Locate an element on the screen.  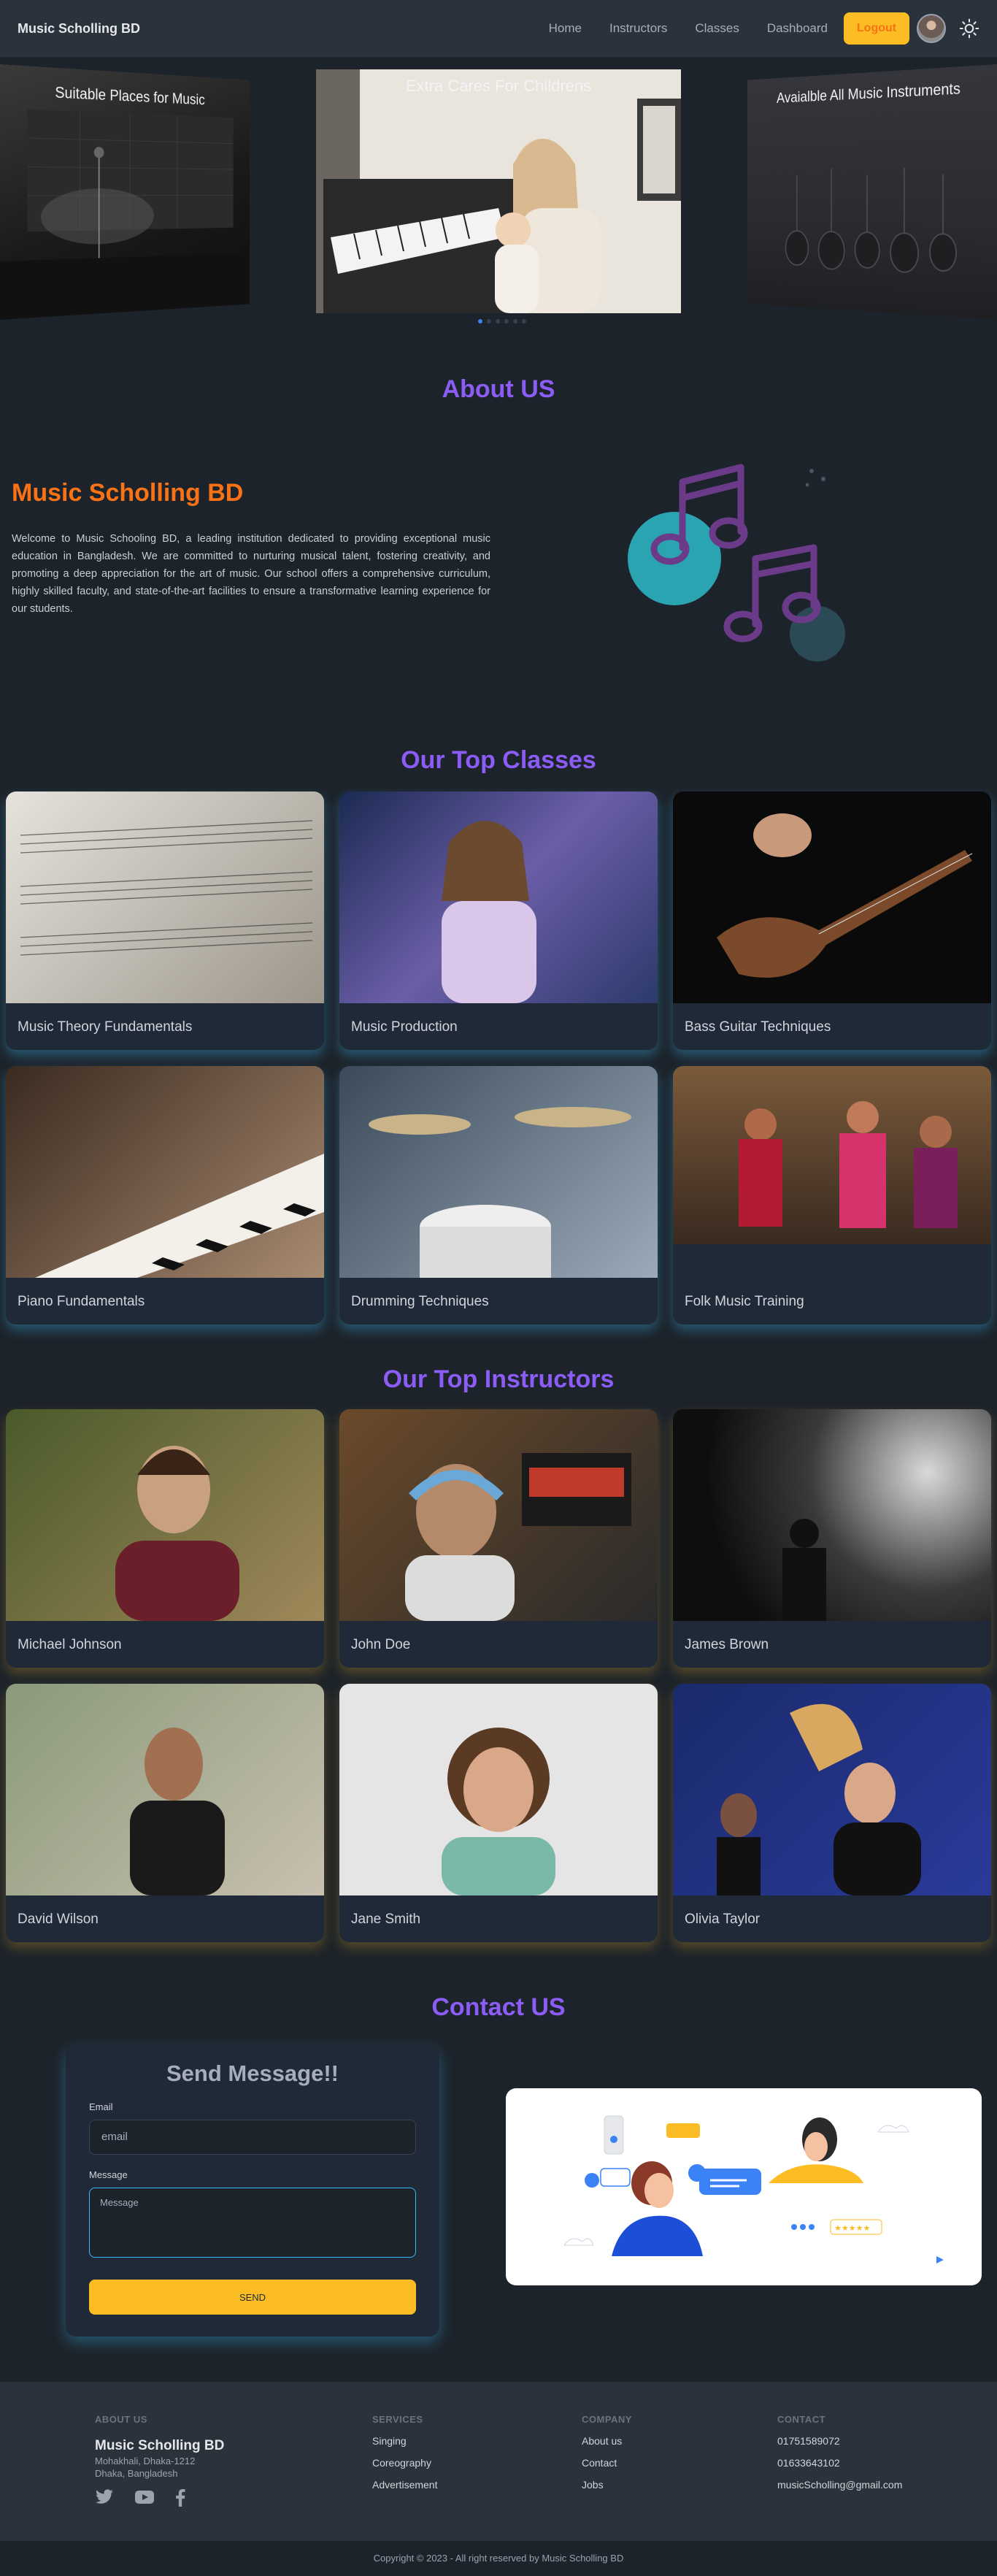
class-card: Piano Fundamentals is located at coordinates (165, 1195).